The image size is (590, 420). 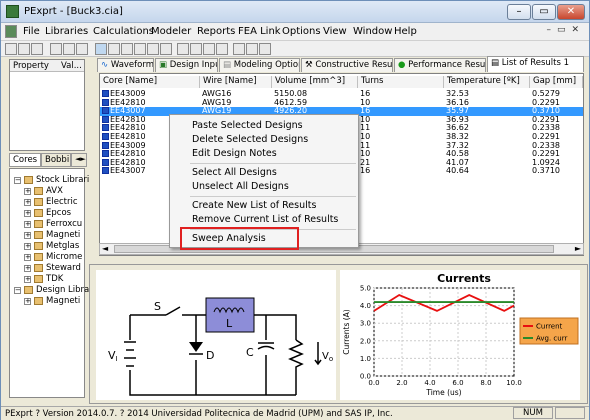 I want to click on table-cell: 5150.08, so click(x=291, y=93).